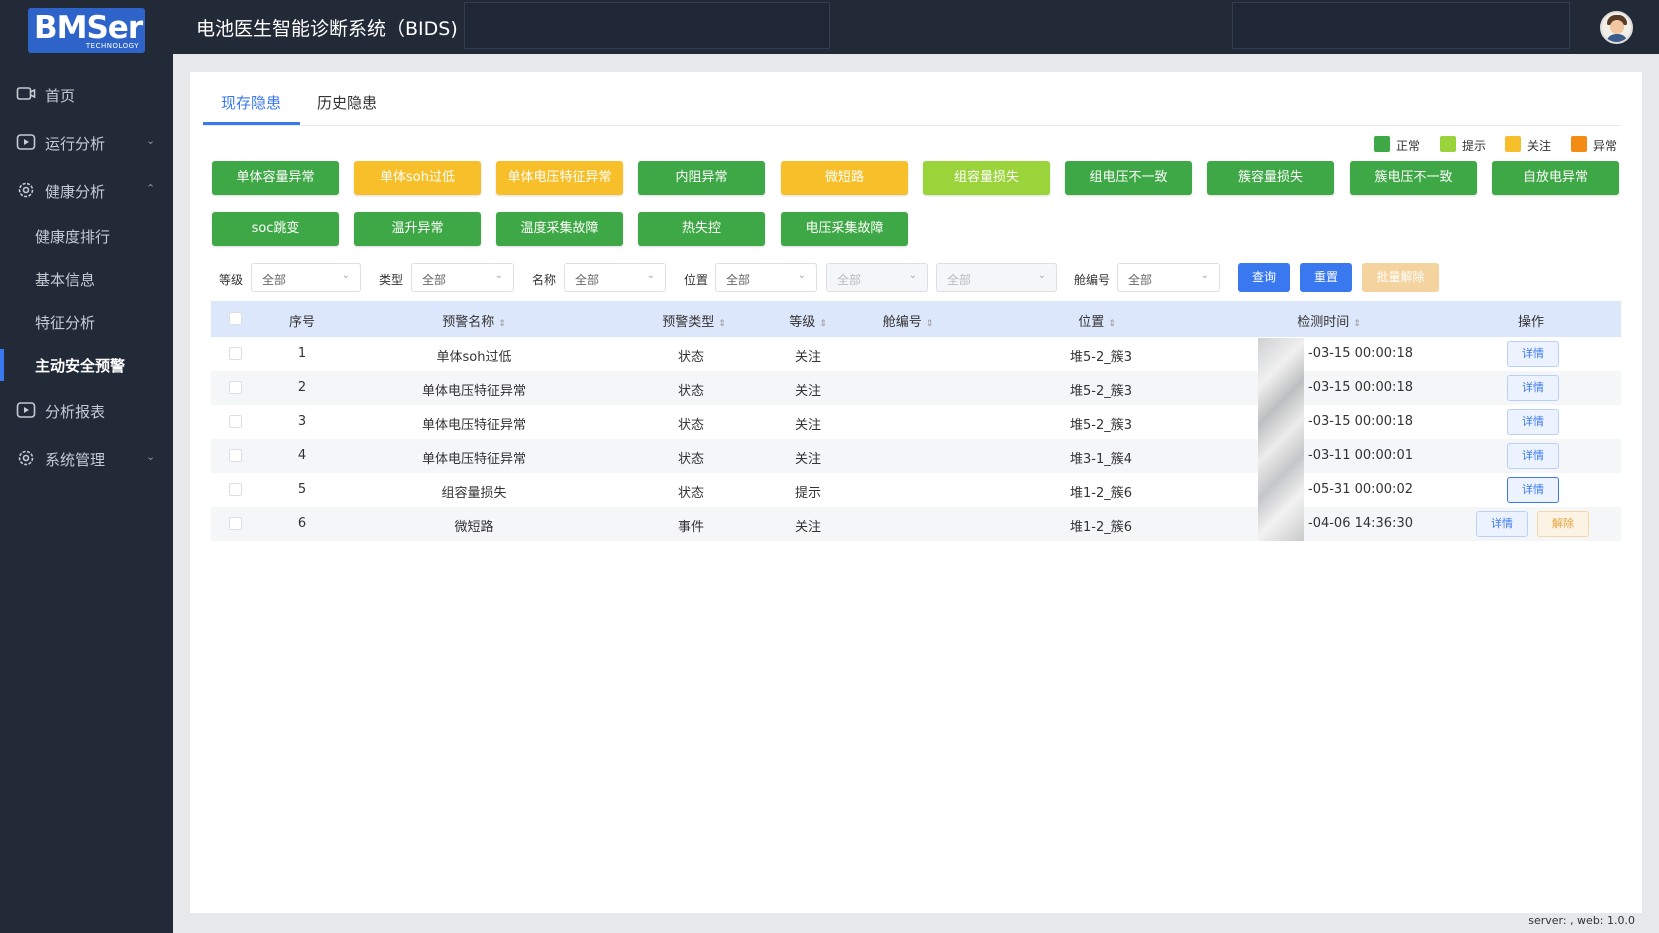 The height and width of the screenshot is (933, 1659). Describe the element at coordinates (701, 229) in the screenshot. I see `tag-thermal-runaway: 热失控` at that location.